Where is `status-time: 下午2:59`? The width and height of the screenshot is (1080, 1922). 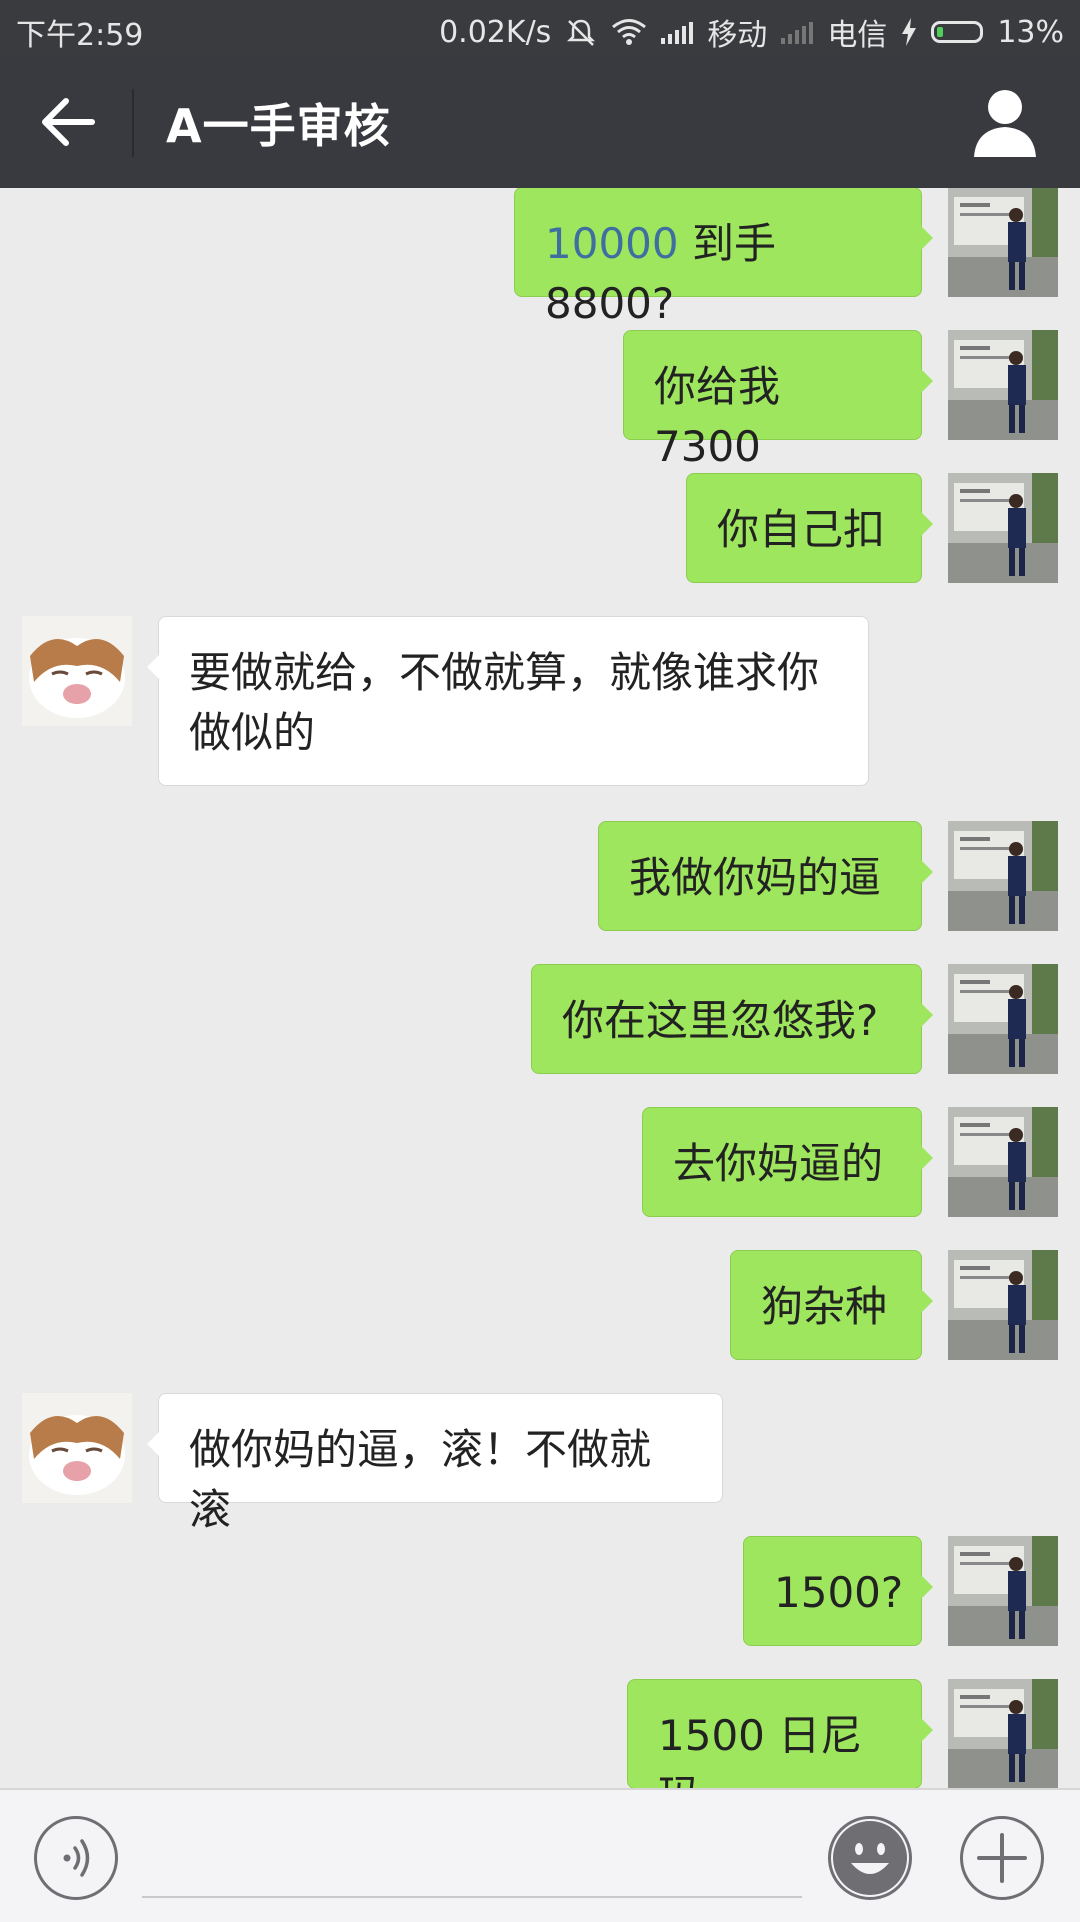 status-time: 下午2:59 is located at coordinates (80, 35).